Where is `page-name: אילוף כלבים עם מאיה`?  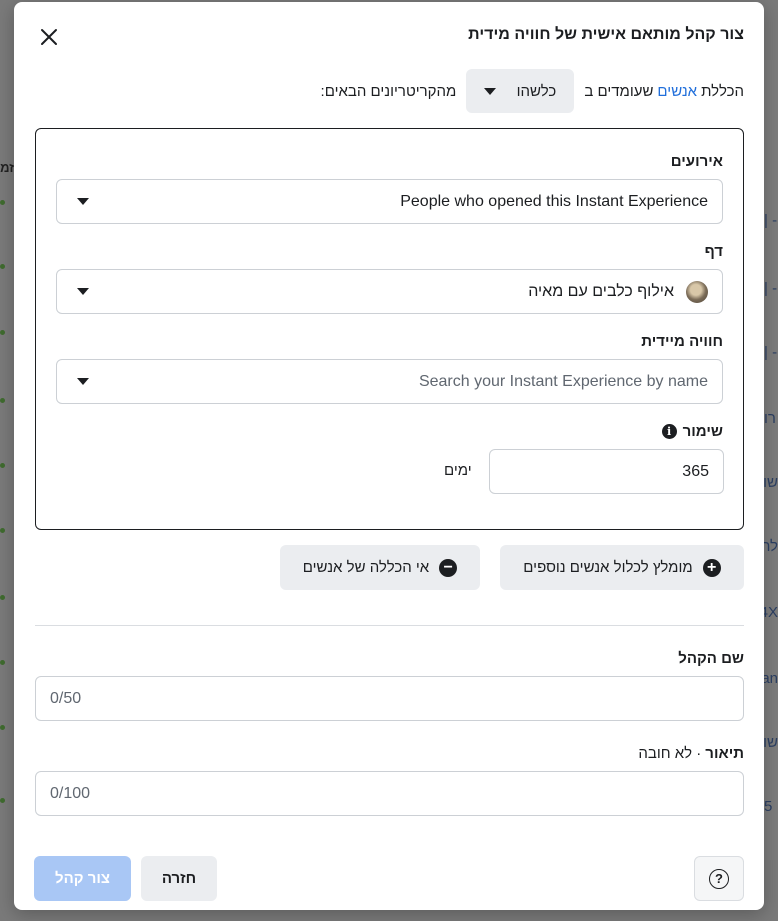 page-name: אילוף כלבים עם מאיה is located at coordinates (601, 291).